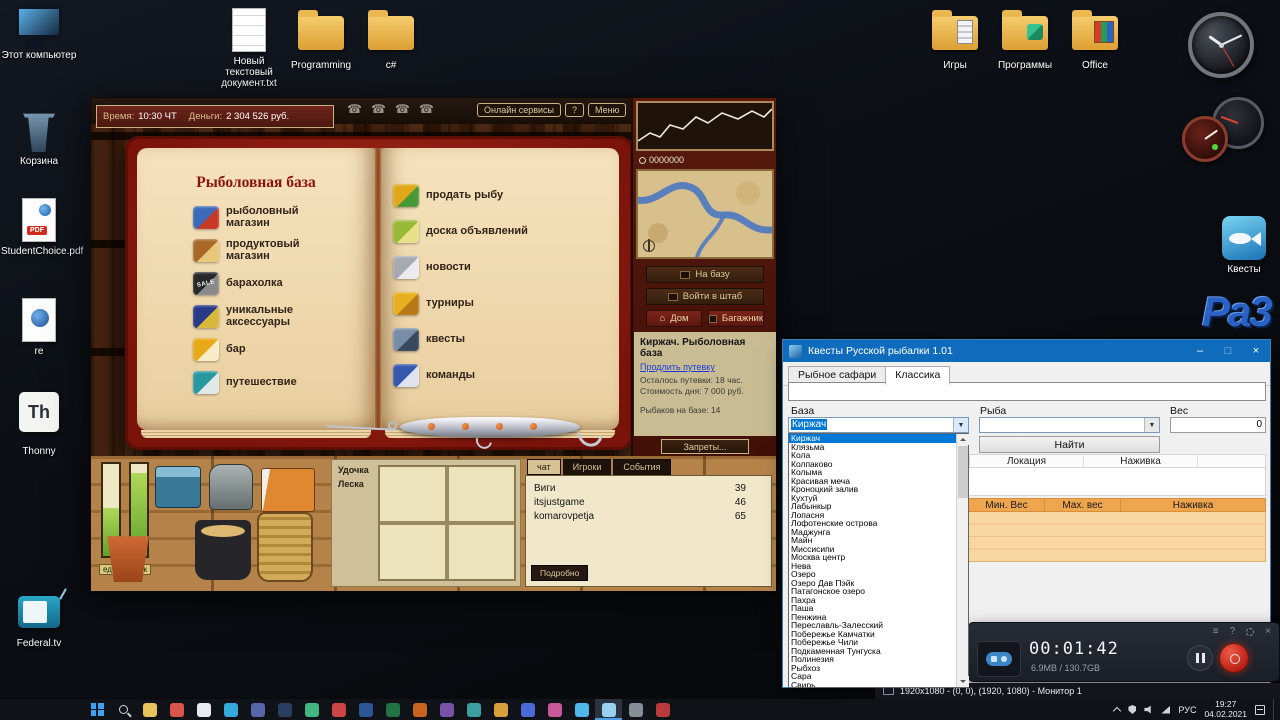 The width and height of the screenshot is (1280, 720). Describe the element at coordinates (1228, 351) in the screenshot. I see `maximize-button: □` at that location.